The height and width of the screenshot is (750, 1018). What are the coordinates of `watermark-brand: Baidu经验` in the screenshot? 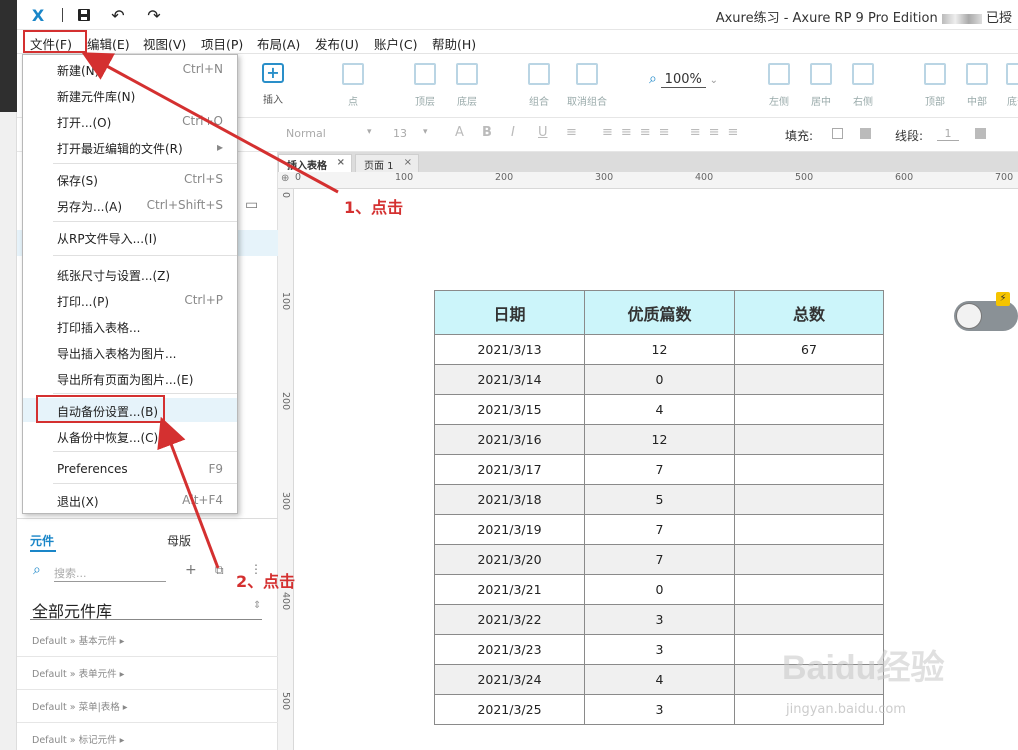 It's located at (863, 668).